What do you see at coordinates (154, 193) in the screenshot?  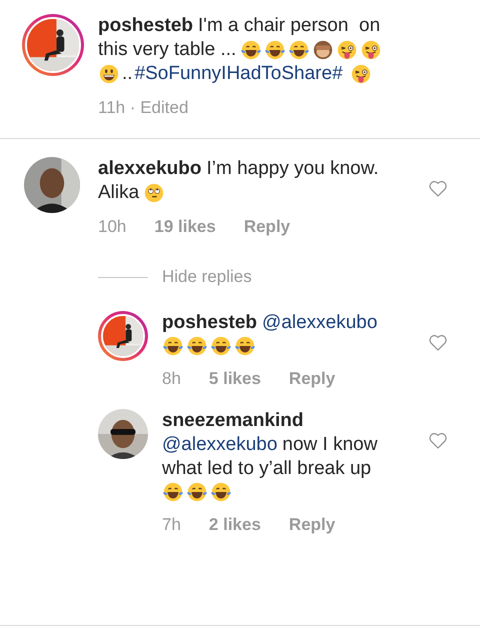 I see `eyeroll-emoji-icon` at bounding box center [154, 193].